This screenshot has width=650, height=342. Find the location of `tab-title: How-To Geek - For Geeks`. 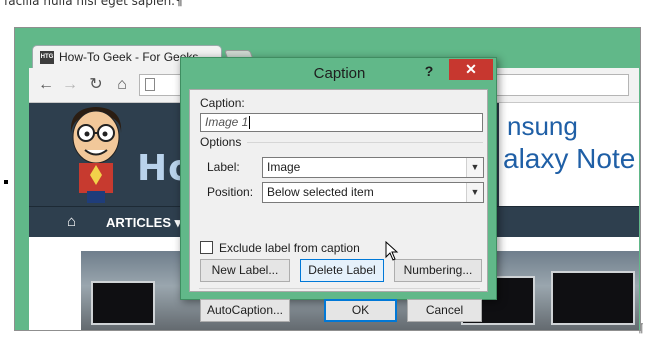

tab-title: How-To Geek - For Geeks is located at coordinates (129, 57).